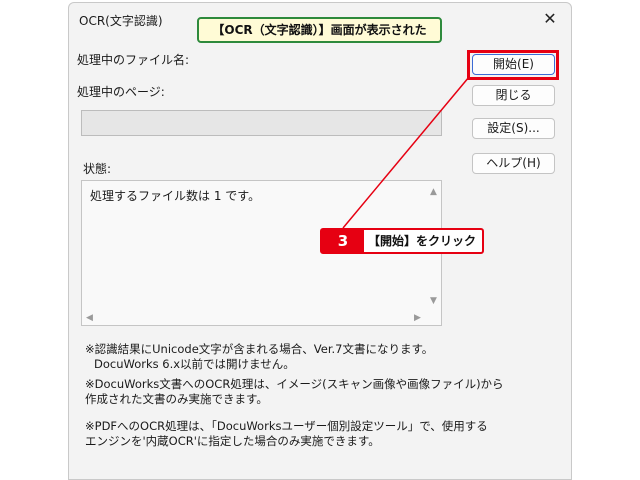 The image size is (640, 480). I want to click on step-callout: 3 【開始】をクリック, so click(402, 241).